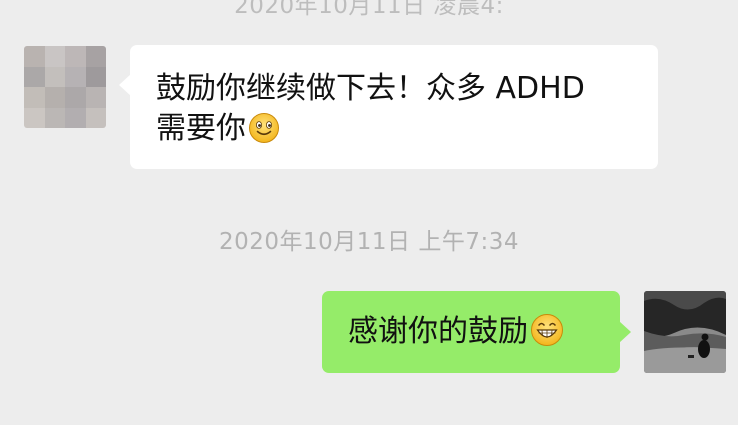  Describe the element at coordinates (397, 132) in the screenshot. I see `incoming-message-line-2: 需要你` at that location.